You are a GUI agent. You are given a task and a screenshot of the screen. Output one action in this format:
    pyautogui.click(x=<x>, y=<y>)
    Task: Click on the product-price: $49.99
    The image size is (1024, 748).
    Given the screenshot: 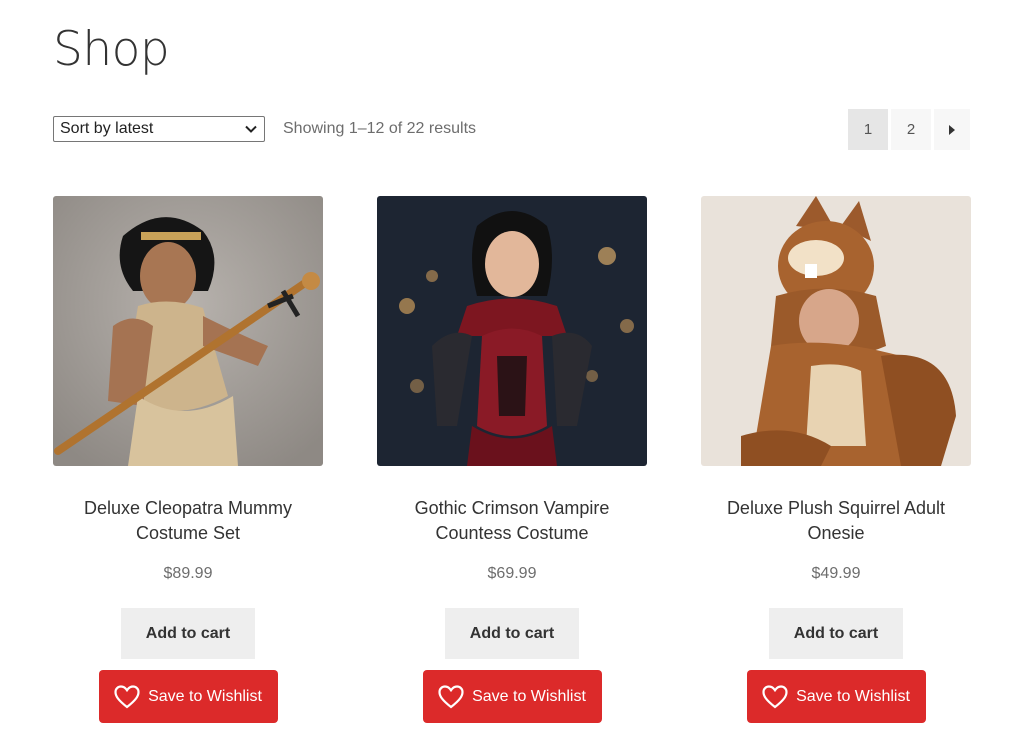 What is the action you would take?
    pyautogui.click(x=836, y=573)
    